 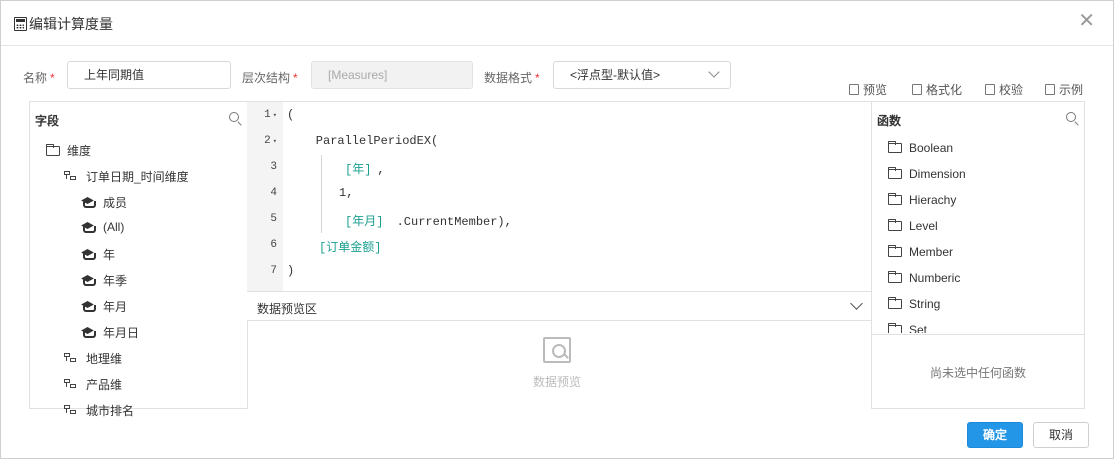 I want to click on tree-item: 城市排名, so click(x=99, y=410).